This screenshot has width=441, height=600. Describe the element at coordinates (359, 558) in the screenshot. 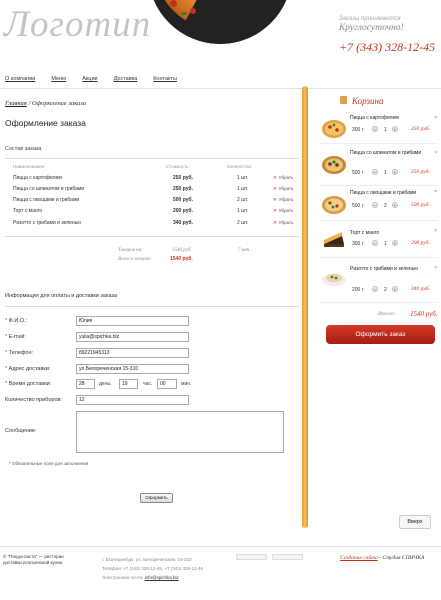

I see `developer-link: Создание сайта` at that location.